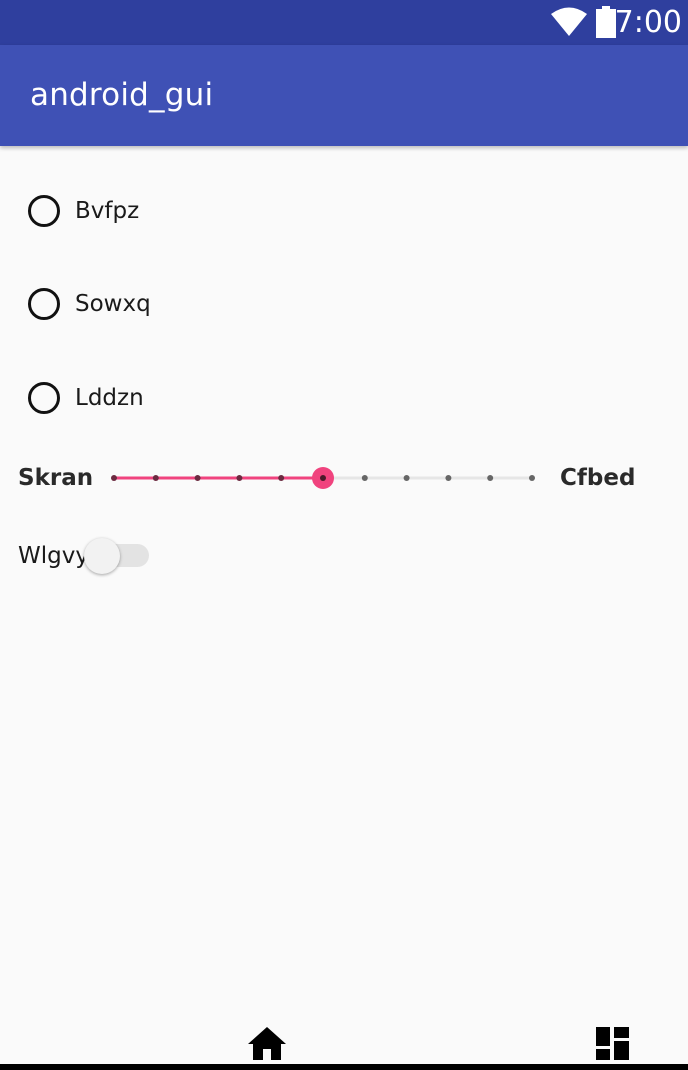 Image resolution: width=688 pixels, height=1070 pixels. Describe the element at coordinates (109, 398) in the screenshot. I see `radio-label: Lddzn` at that location.